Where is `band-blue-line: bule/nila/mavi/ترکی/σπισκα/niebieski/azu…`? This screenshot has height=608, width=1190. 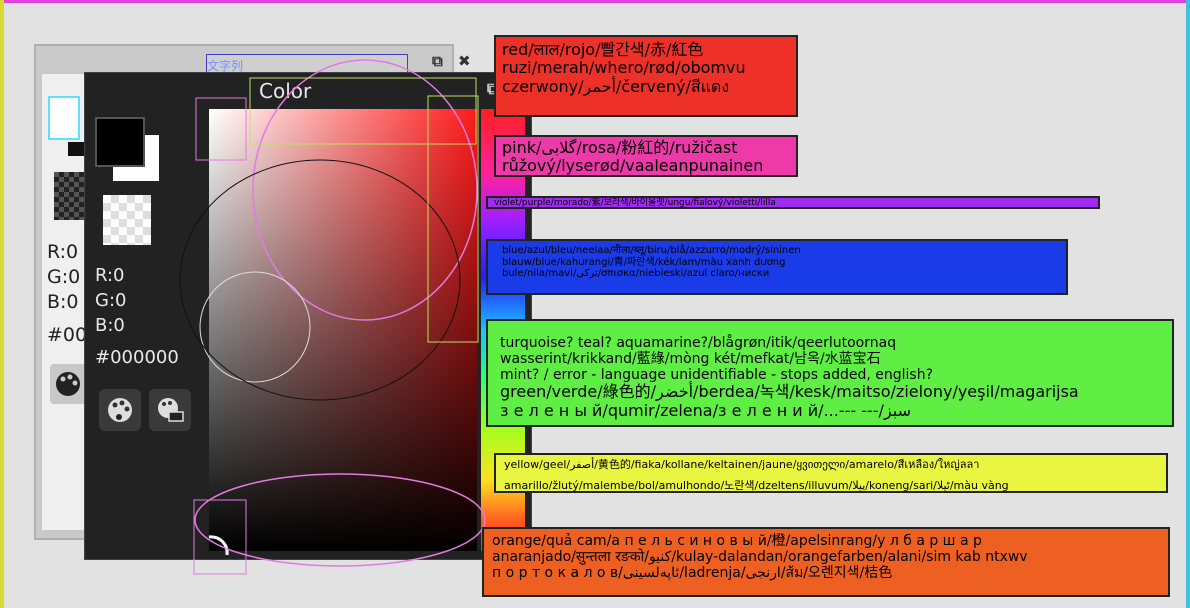
band-blue-line: bule/nila/mavi/ترکی/σπισκα/niebieski/azu… is located at coordinates (636, 273).